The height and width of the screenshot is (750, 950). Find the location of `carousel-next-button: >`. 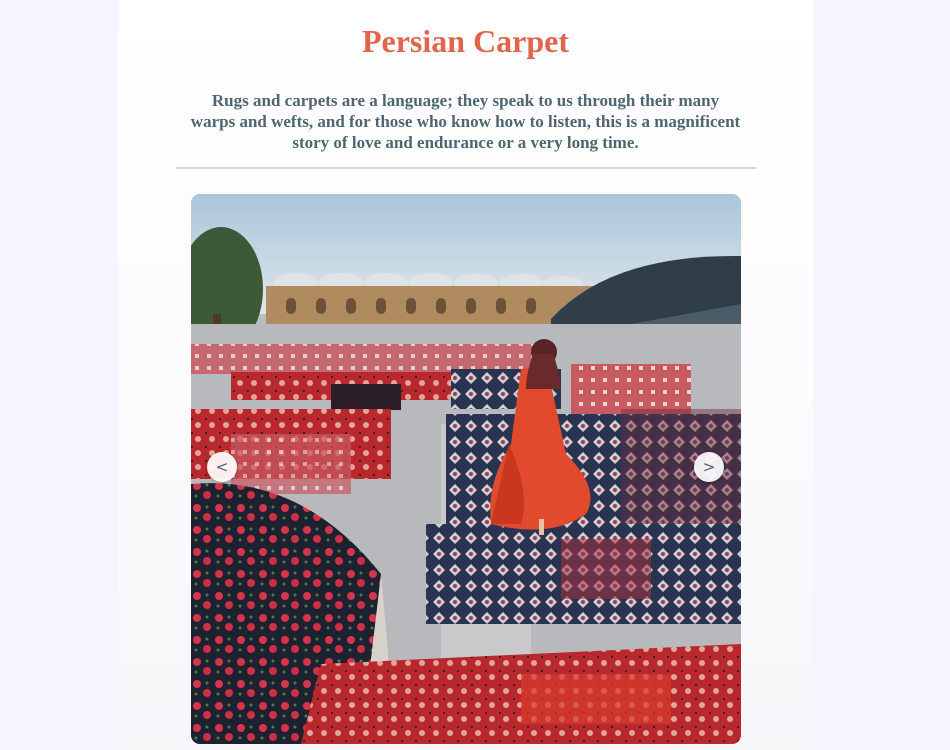

carousel-next-button: > is located at coordinates (709, 467).